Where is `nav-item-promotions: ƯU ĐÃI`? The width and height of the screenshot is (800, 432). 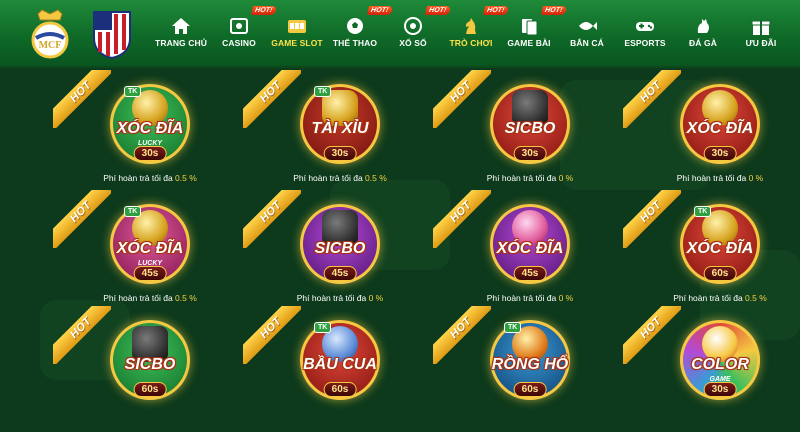 nav-item-promotions: ƯU ĐÃI is located at coordinates (761, 34).